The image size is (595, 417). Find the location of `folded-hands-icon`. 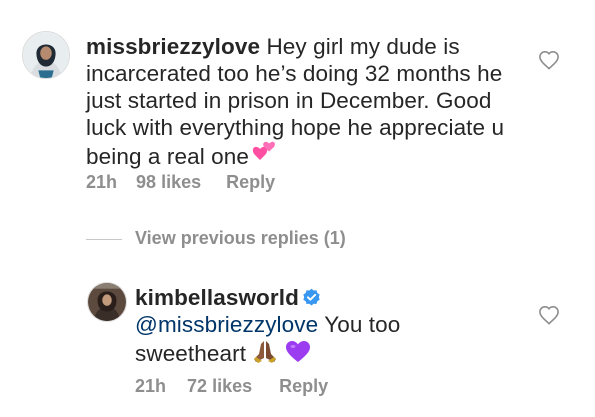

folded-hands-icon is located at coordinates (265, 354).